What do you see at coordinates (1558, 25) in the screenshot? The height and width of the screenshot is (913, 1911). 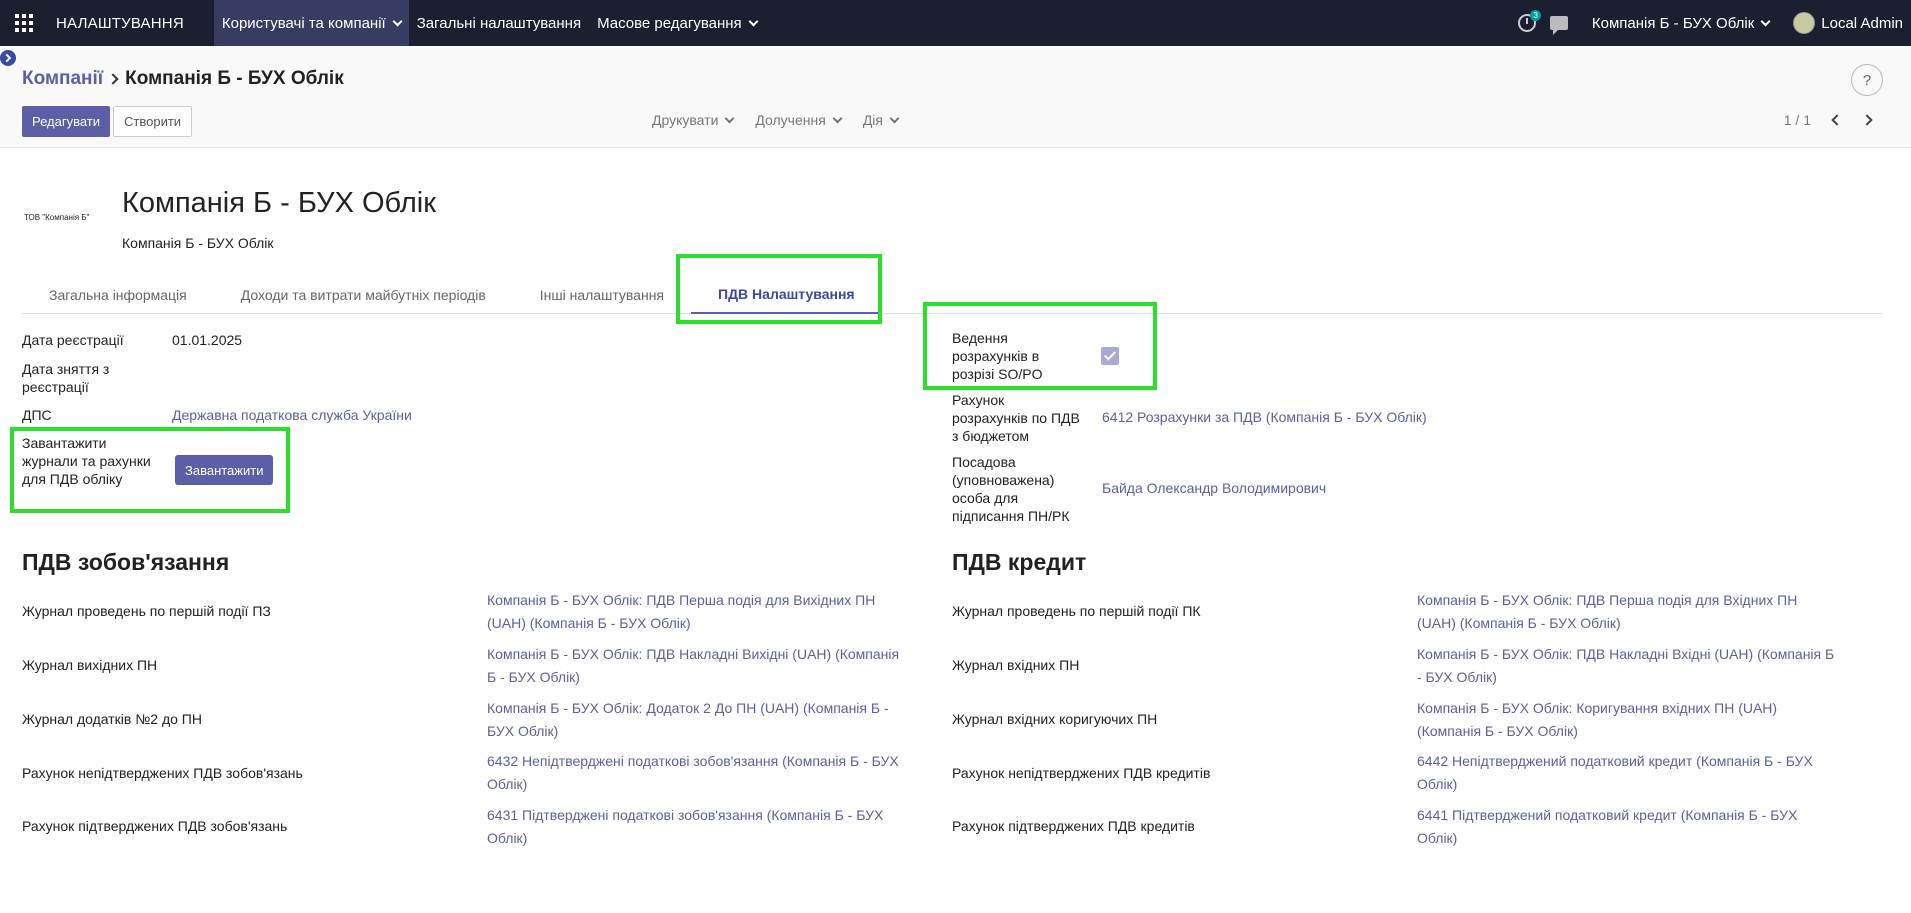 I see `messages-icon` at bounding box center [1558, 25].